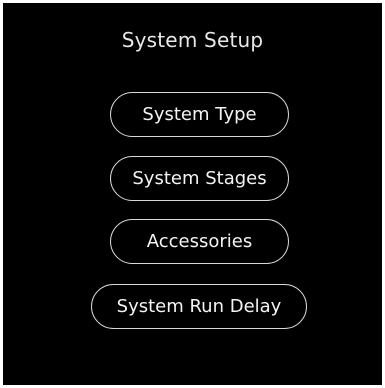  What do you see at coordinates (192, 40) in the screenshot?
I see `page-title: System Setup` at bounding box center [192, 40].